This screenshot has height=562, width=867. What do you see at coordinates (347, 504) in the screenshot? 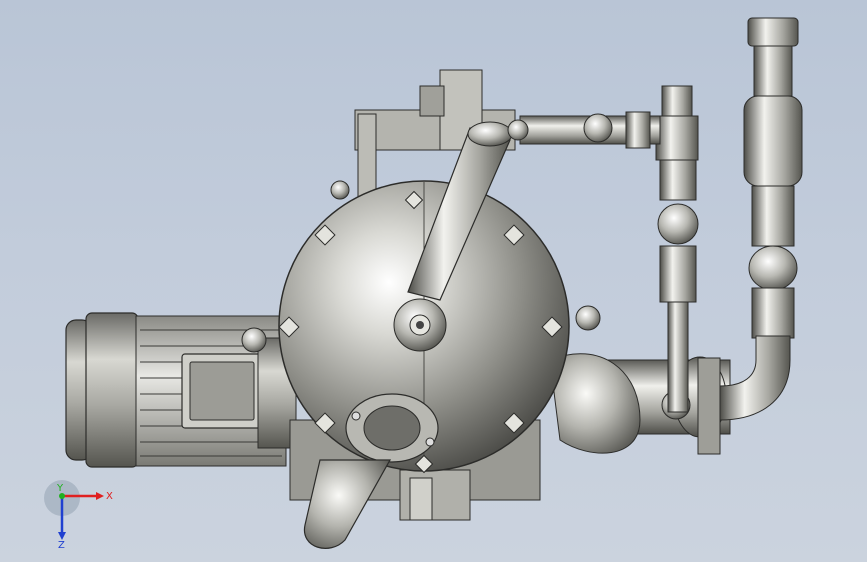
I see `drain-cone` at bounding box center [347, 504].